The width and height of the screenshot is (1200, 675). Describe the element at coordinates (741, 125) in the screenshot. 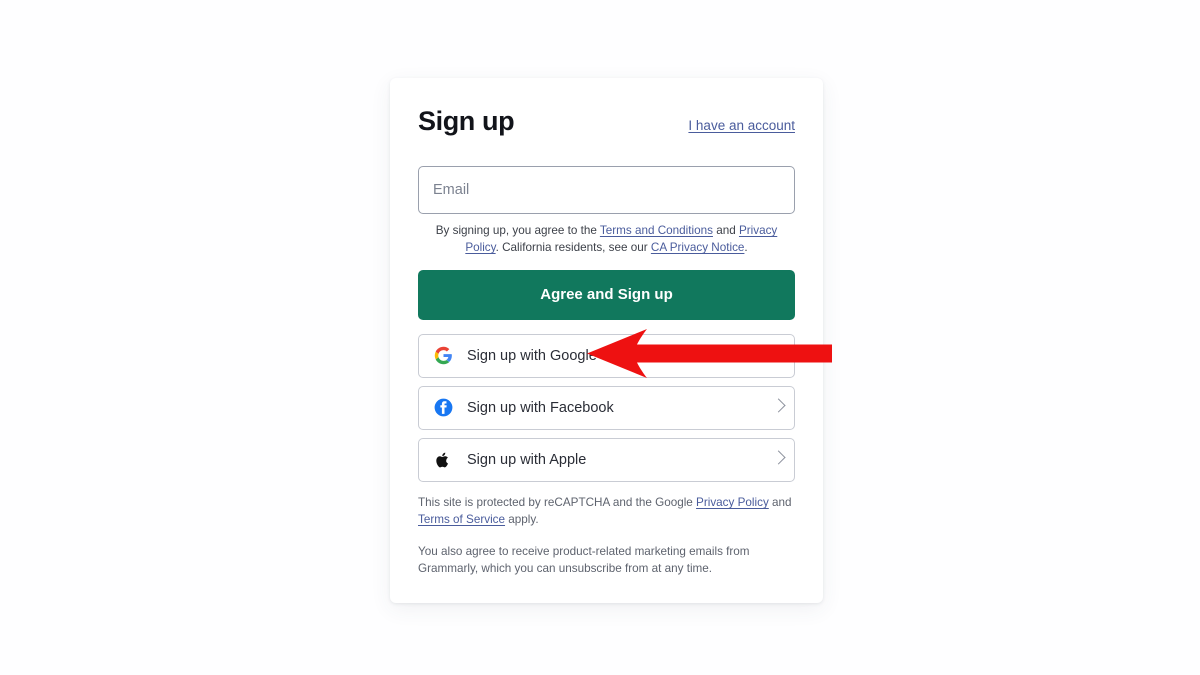

I see `i-have-an-account-link: I have an account` at that location.